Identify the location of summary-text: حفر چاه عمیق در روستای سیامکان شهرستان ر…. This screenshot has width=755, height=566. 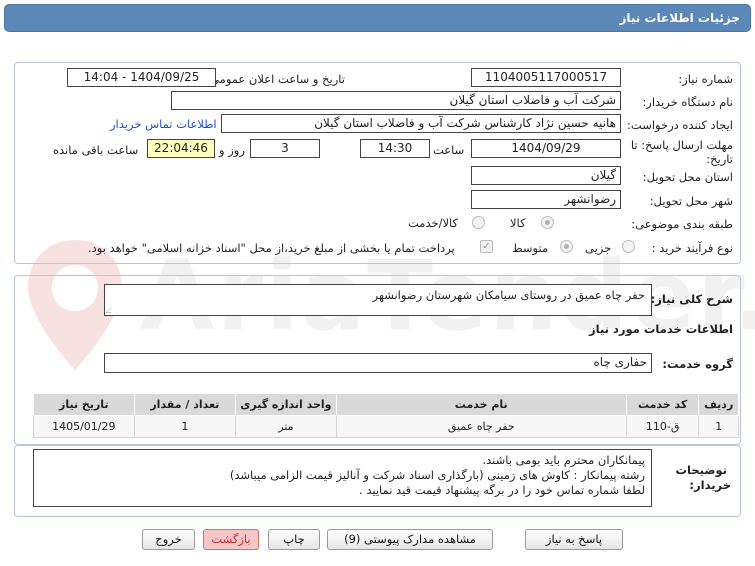
(508, 295).